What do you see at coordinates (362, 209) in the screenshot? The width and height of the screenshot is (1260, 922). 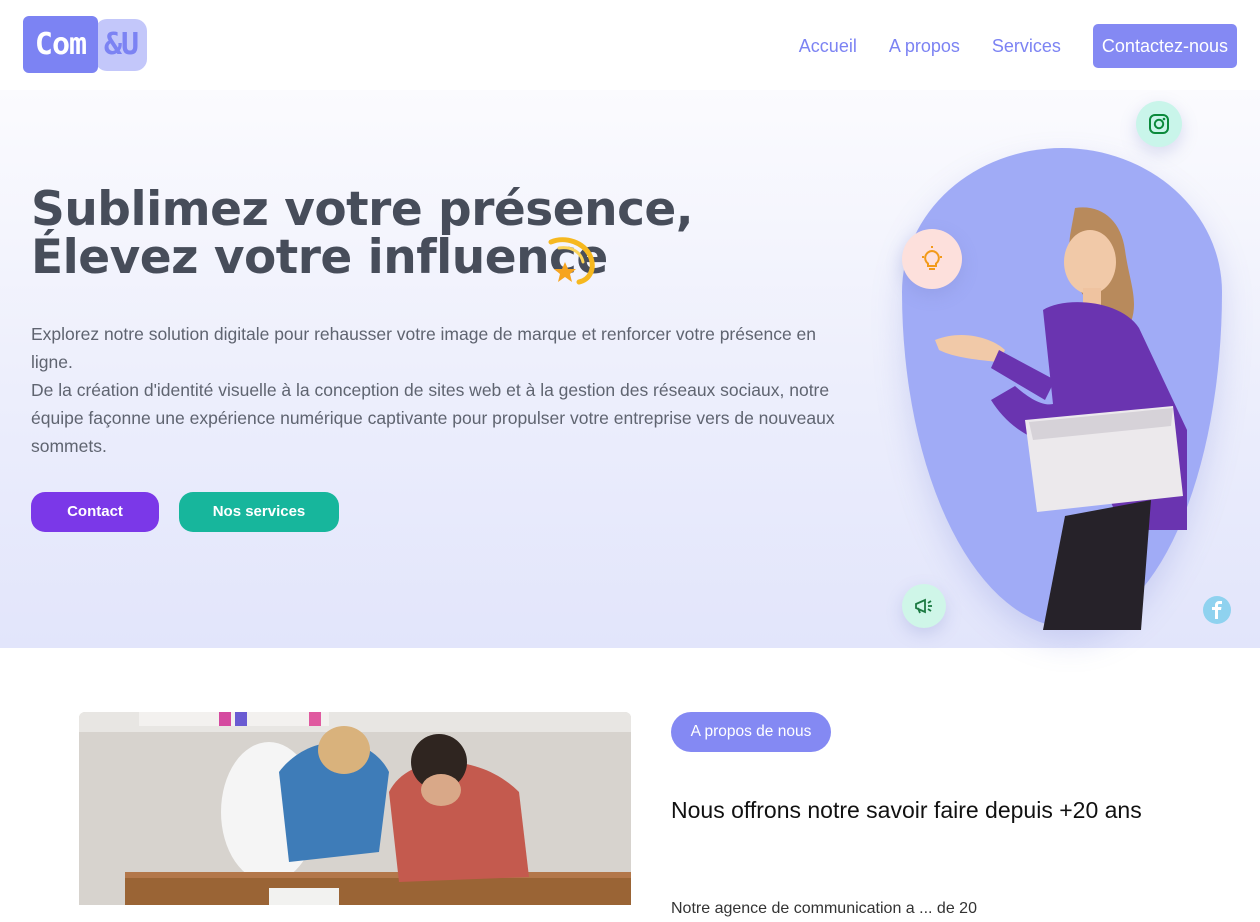 I see `hero-title-line1: Sublimez votre présence,` at bounding box center [362, 209].